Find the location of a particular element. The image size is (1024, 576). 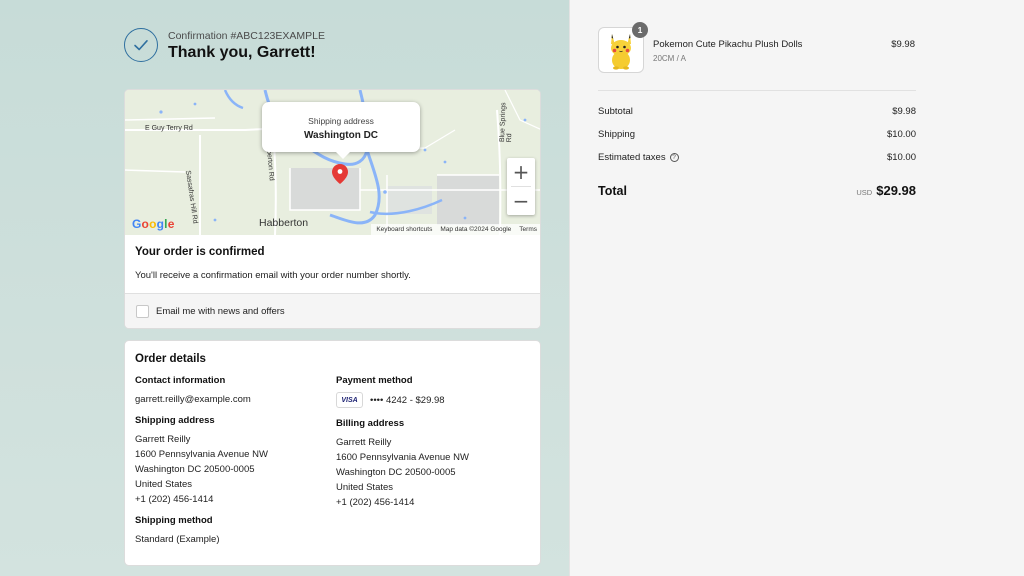

total-amount: $29.98 is located at coordinates (896, 190).